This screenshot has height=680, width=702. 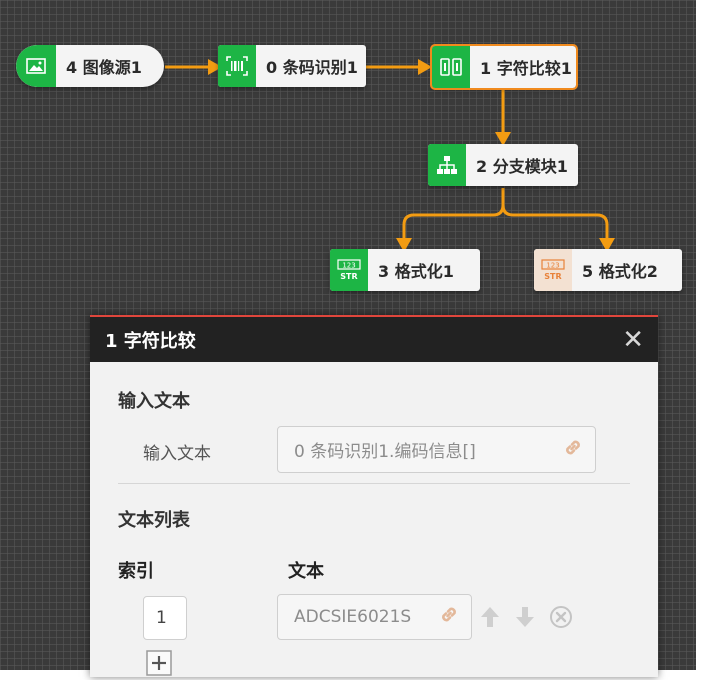 What do you see at coordinates (237, 66) in the screenshot?
I see `barcode-scan-icon` at bounding box center [237, 66].